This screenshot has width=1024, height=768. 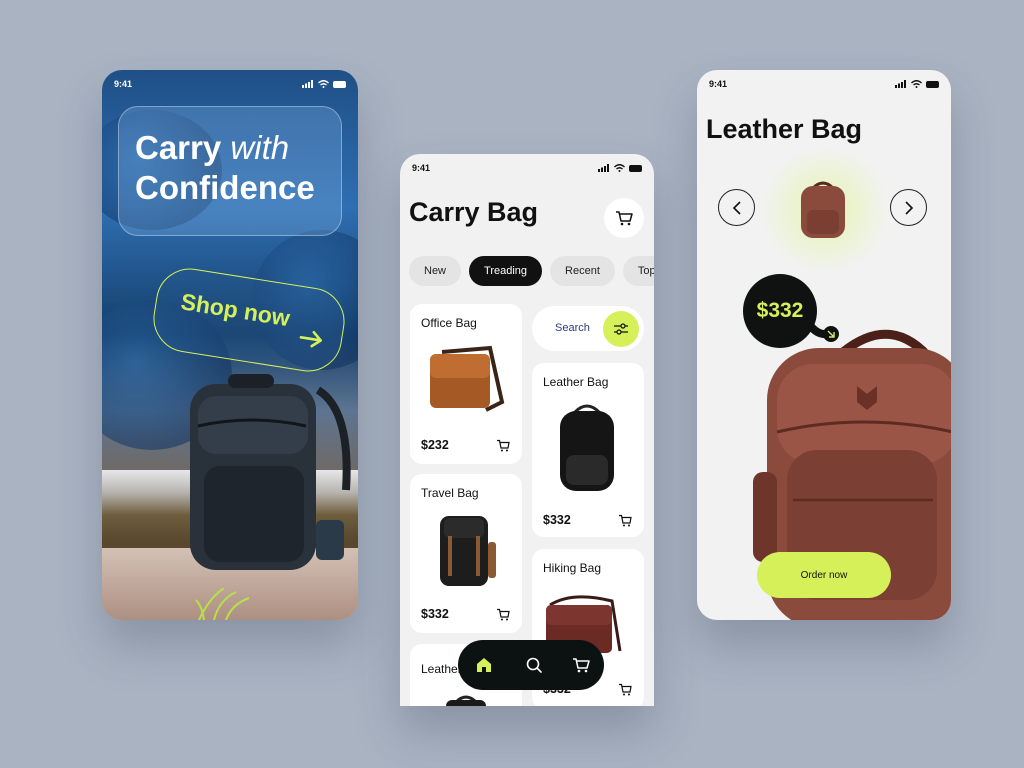 What do you see at coordinates (450, 493) in the screenshot?
I see `product-name: Travel Bag` at bounding box center [450, 493].